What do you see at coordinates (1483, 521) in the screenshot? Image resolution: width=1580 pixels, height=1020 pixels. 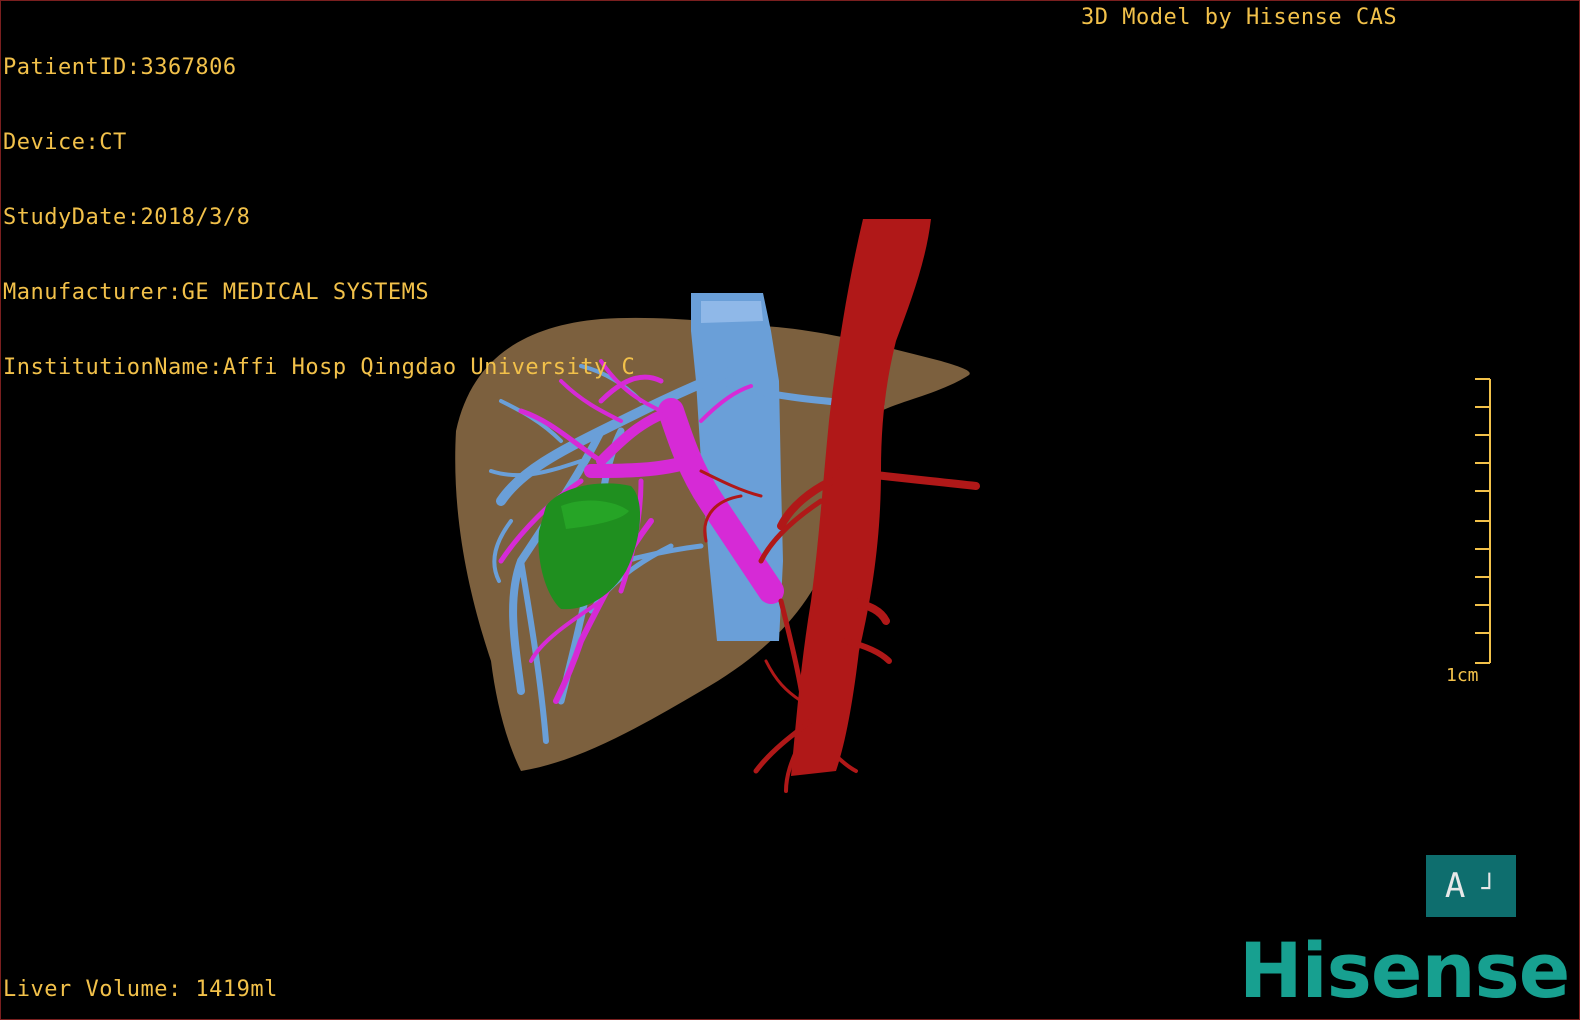 I see `scale-bar` at bounding box center [1483, 521].